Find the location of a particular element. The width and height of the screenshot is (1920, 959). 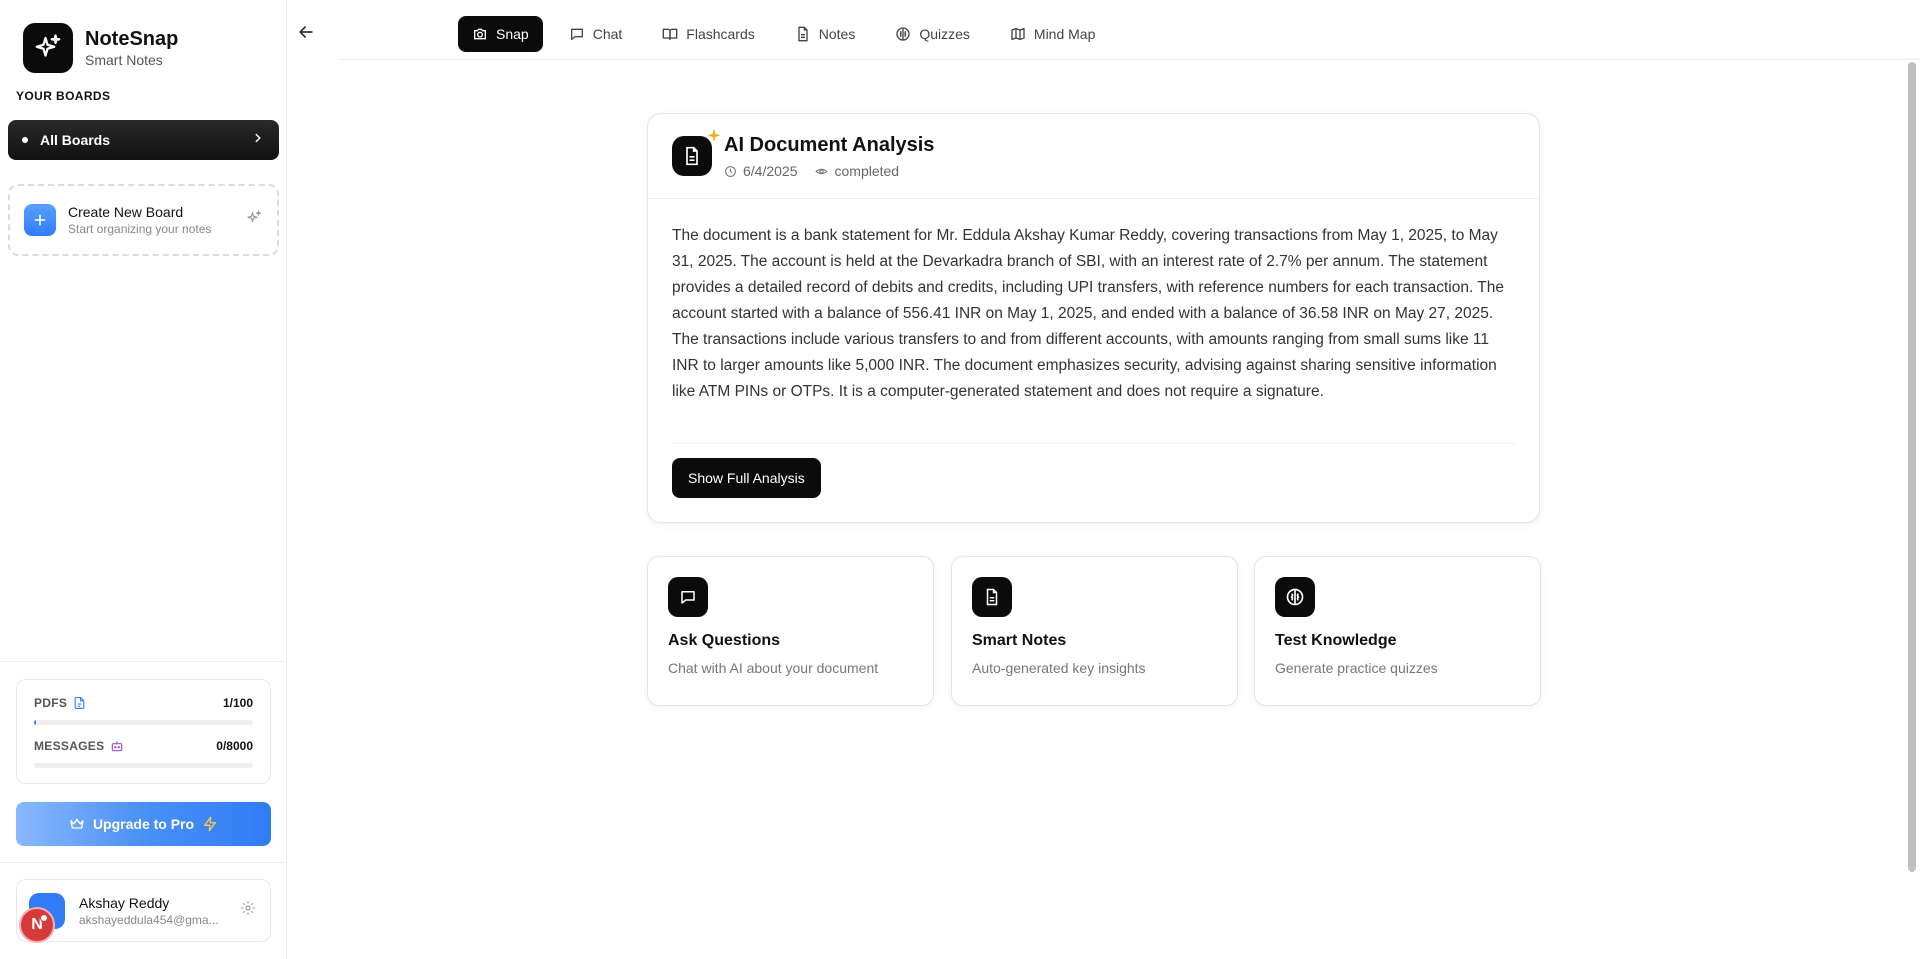

status-text: completed is located at coordinates (867, 171).